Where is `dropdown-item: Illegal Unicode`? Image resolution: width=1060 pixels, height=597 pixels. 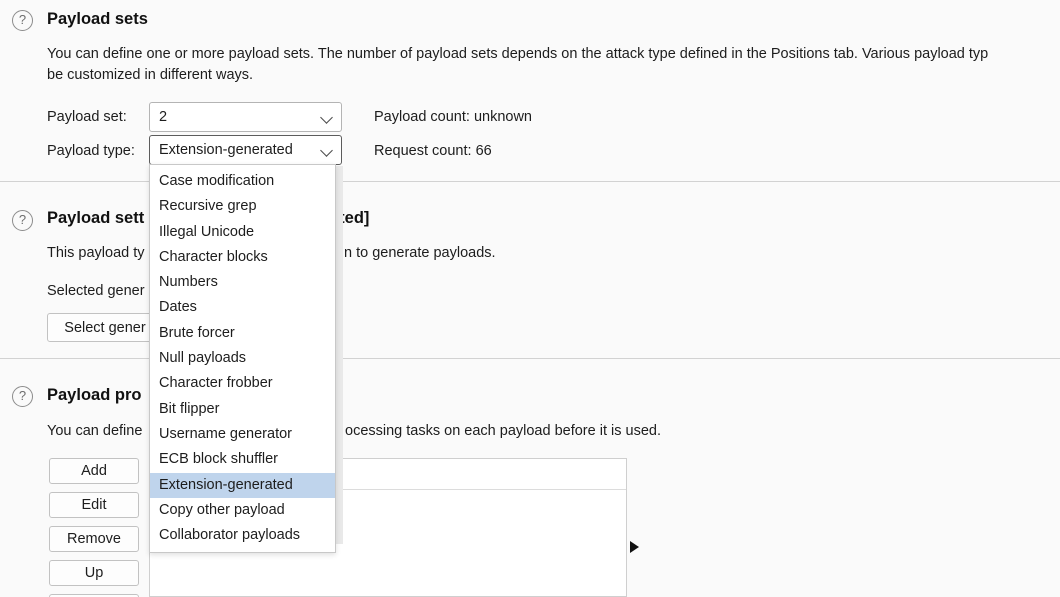 dropdown-item: Illegal Unicode is located at coordinates (242, 232).